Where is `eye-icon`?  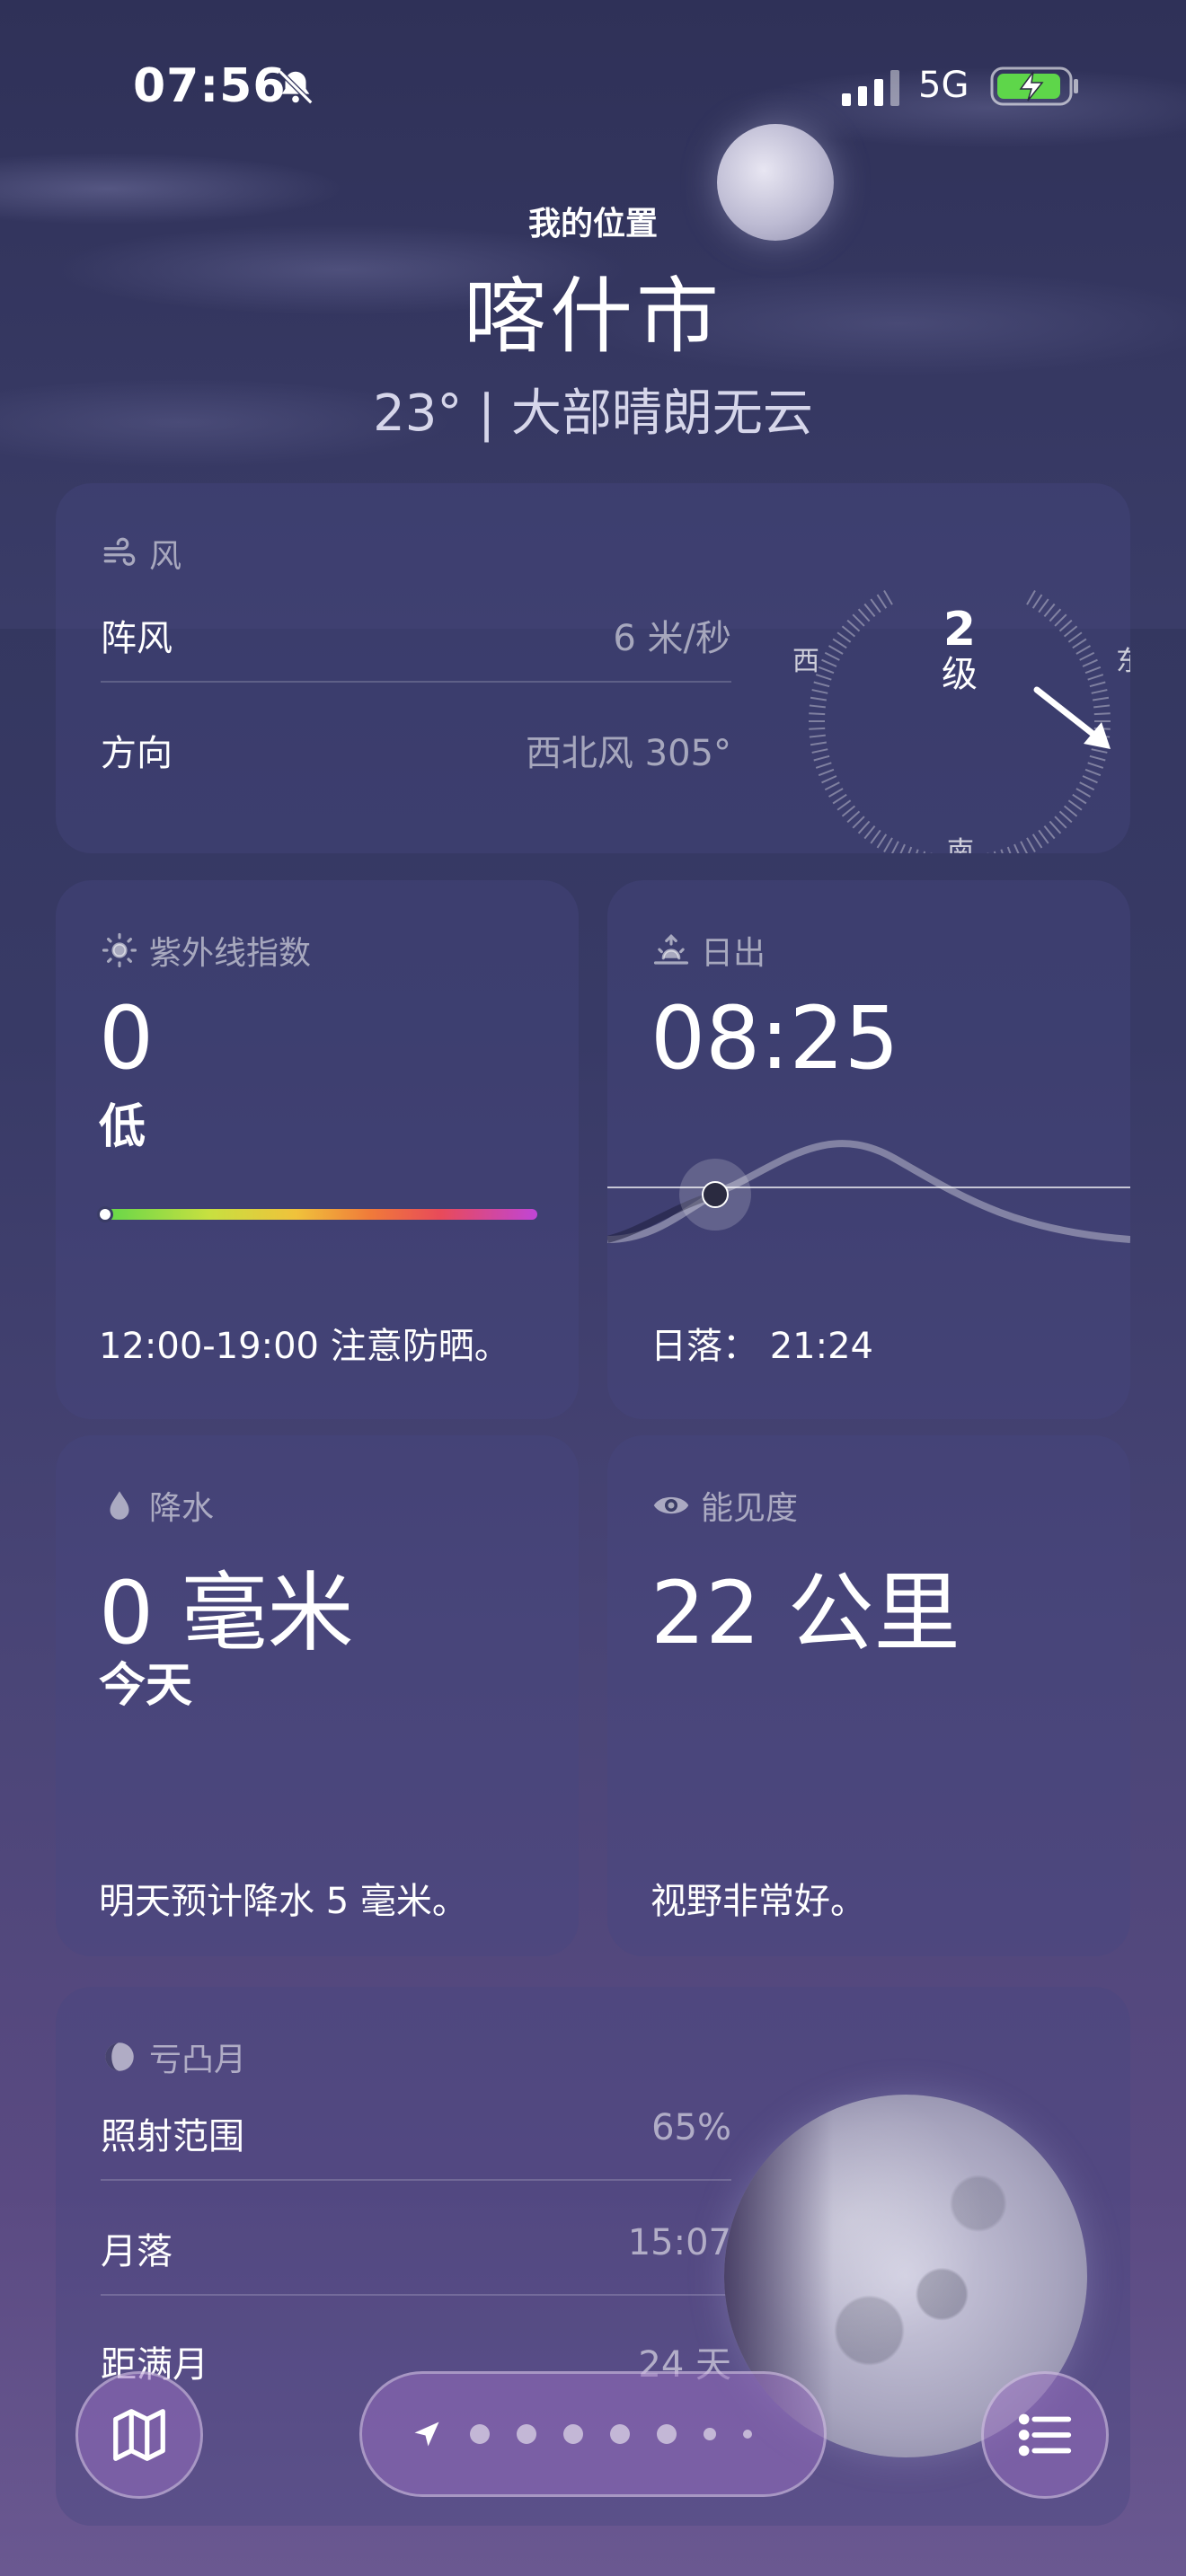 eye-icon is located at coordinates (671, 1505).